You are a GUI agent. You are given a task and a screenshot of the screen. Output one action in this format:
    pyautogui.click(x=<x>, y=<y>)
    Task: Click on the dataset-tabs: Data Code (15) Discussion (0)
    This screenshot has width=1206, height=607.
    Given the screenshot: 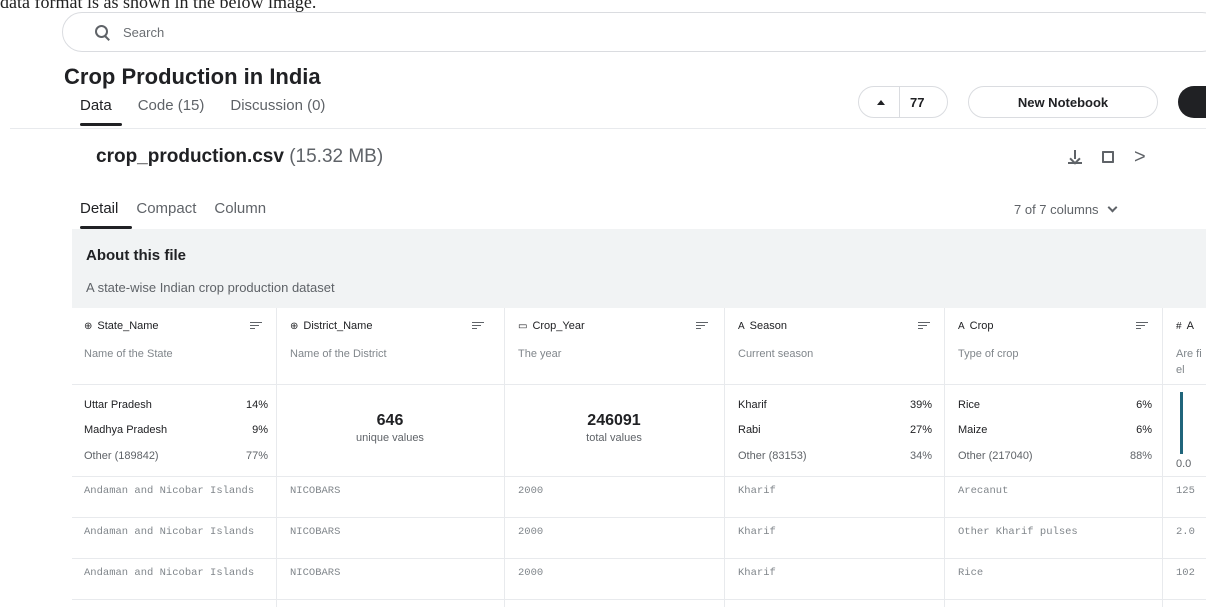 What is the action you would take?
    pyautogui.click(x=202, y=111)
    